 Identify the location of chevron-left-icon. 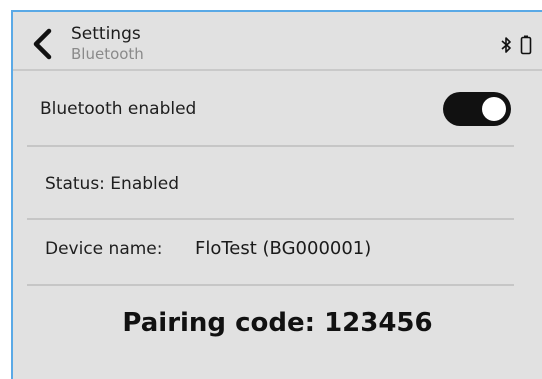
(42, 44).